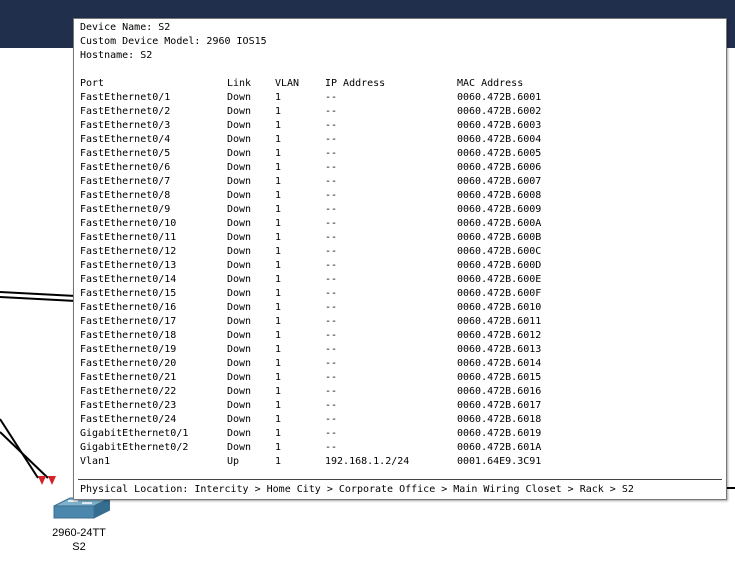 This screenshot has height=568, width=735. What do you see at coordinates (499, 363) in the screenshot?
I see `cell-mac: 0060.472B.6014` at bounding box center [499, 363].